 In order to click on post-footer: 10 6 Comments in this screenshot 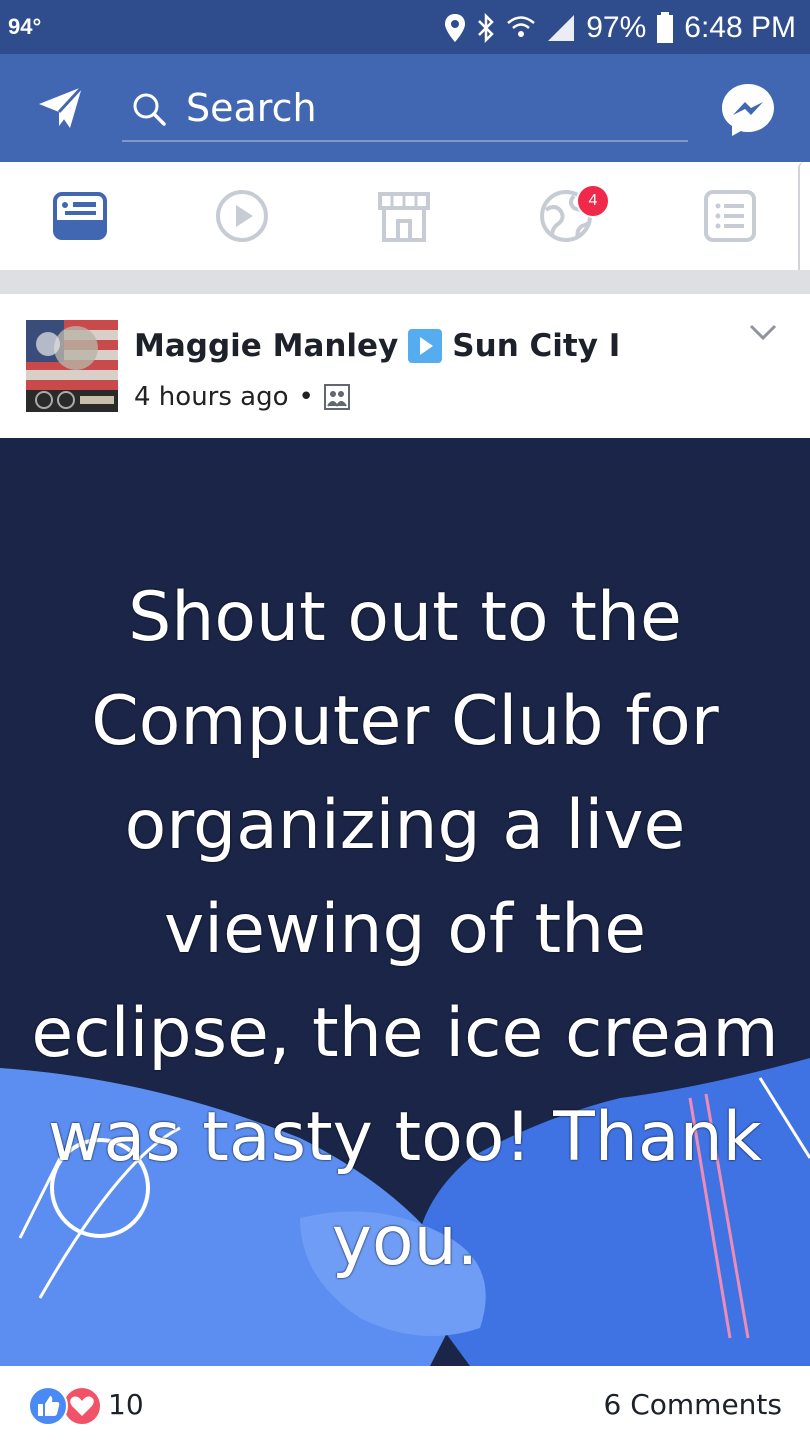, I will do `click(405, 1403)`.